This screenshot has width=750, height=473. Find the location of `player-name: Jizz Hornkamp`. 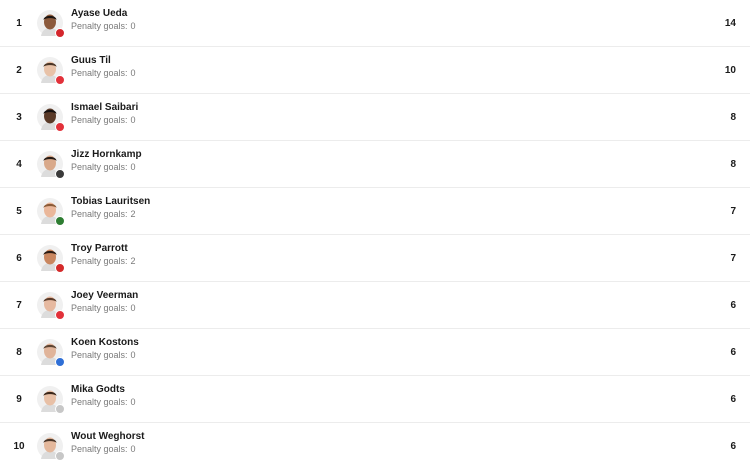

player-name: Jizz Hornkamp is located at coordinates (106, 154).